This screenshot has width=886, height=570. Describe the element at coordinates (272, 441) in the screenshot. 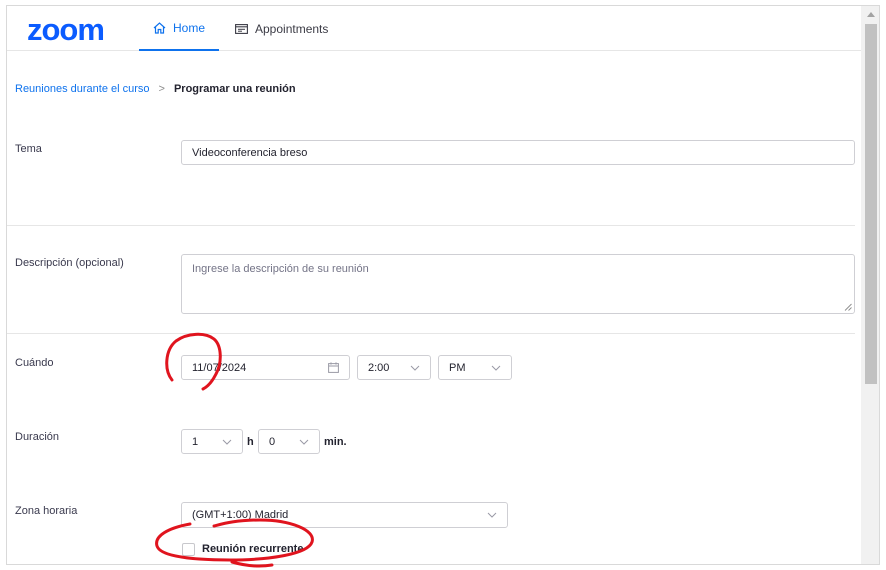

I see `duration-minutes-value: 0` at that location.